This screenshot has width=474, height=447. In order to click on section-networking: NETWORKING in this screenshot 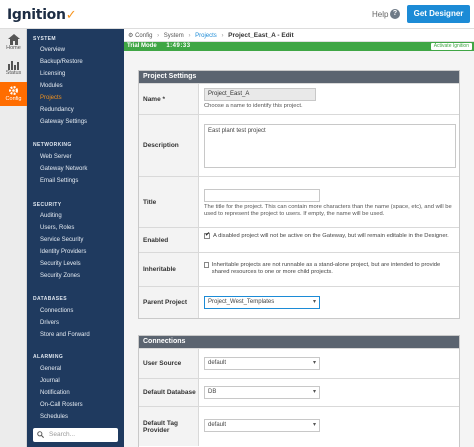, I will do `click(52, 145)`.